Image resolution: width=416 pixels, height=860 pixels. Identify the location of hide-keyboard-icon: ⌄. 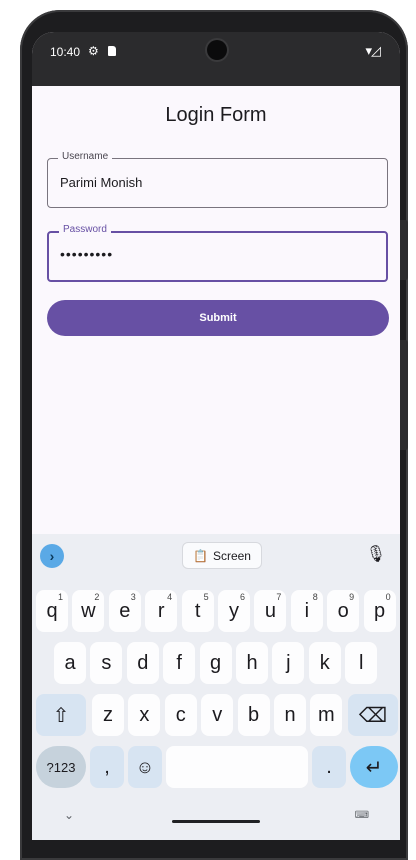
(69, 815).